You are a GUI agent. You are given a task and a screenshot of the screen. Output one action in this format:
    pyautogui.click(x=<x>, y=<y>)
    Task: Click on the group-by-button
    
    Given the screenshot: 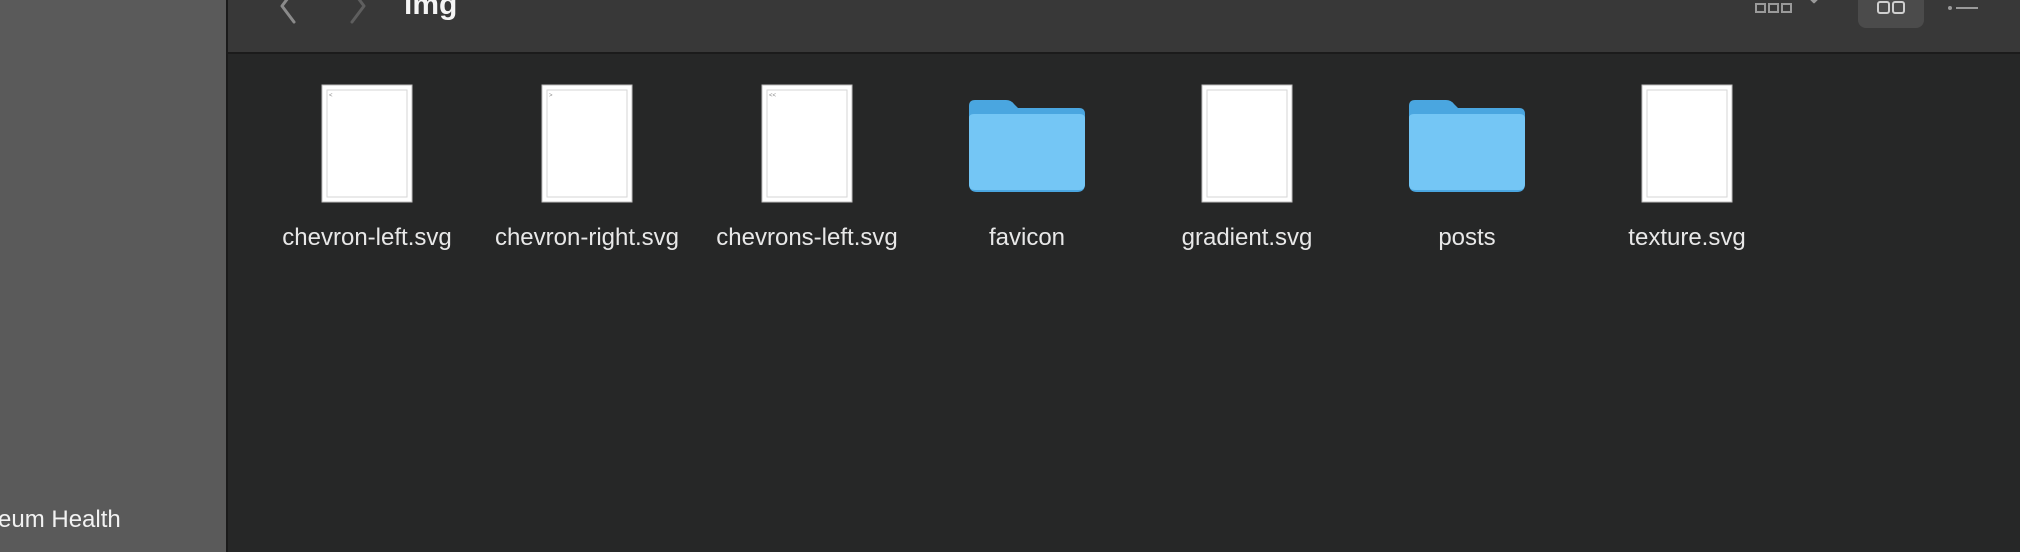 What is the action you would take?
    pyautogui.click(x=1794, y=12)
    